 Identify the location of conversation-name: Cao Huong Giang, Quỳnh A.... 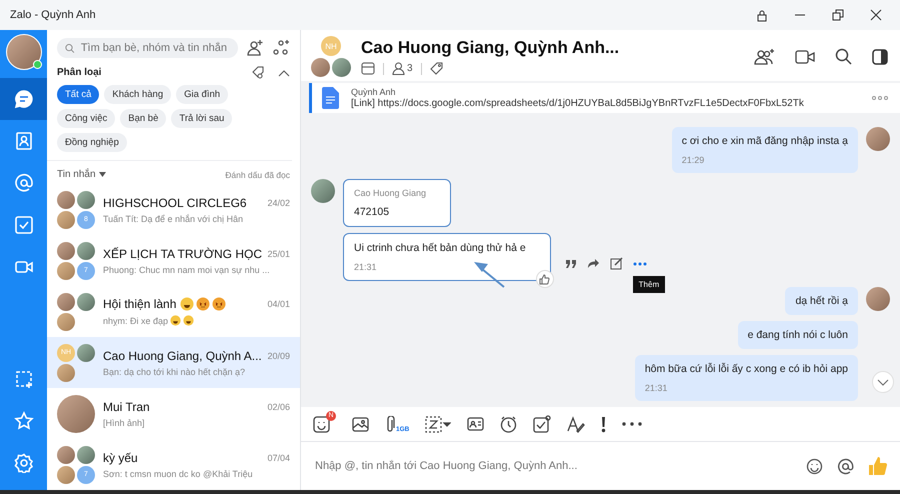
(182, 355).